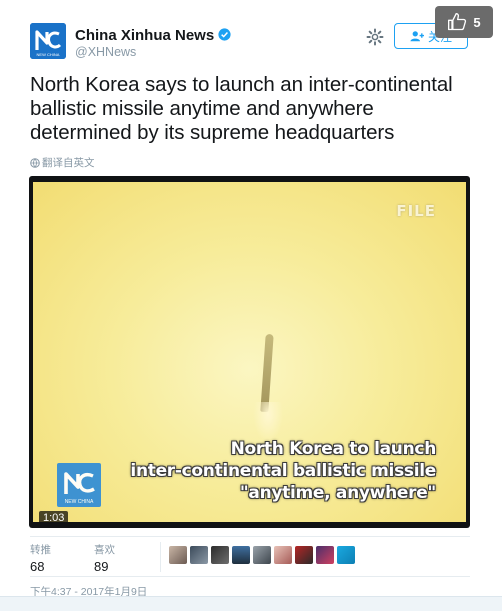  I want to click on retweet-label: 转推, so click(40, 550).